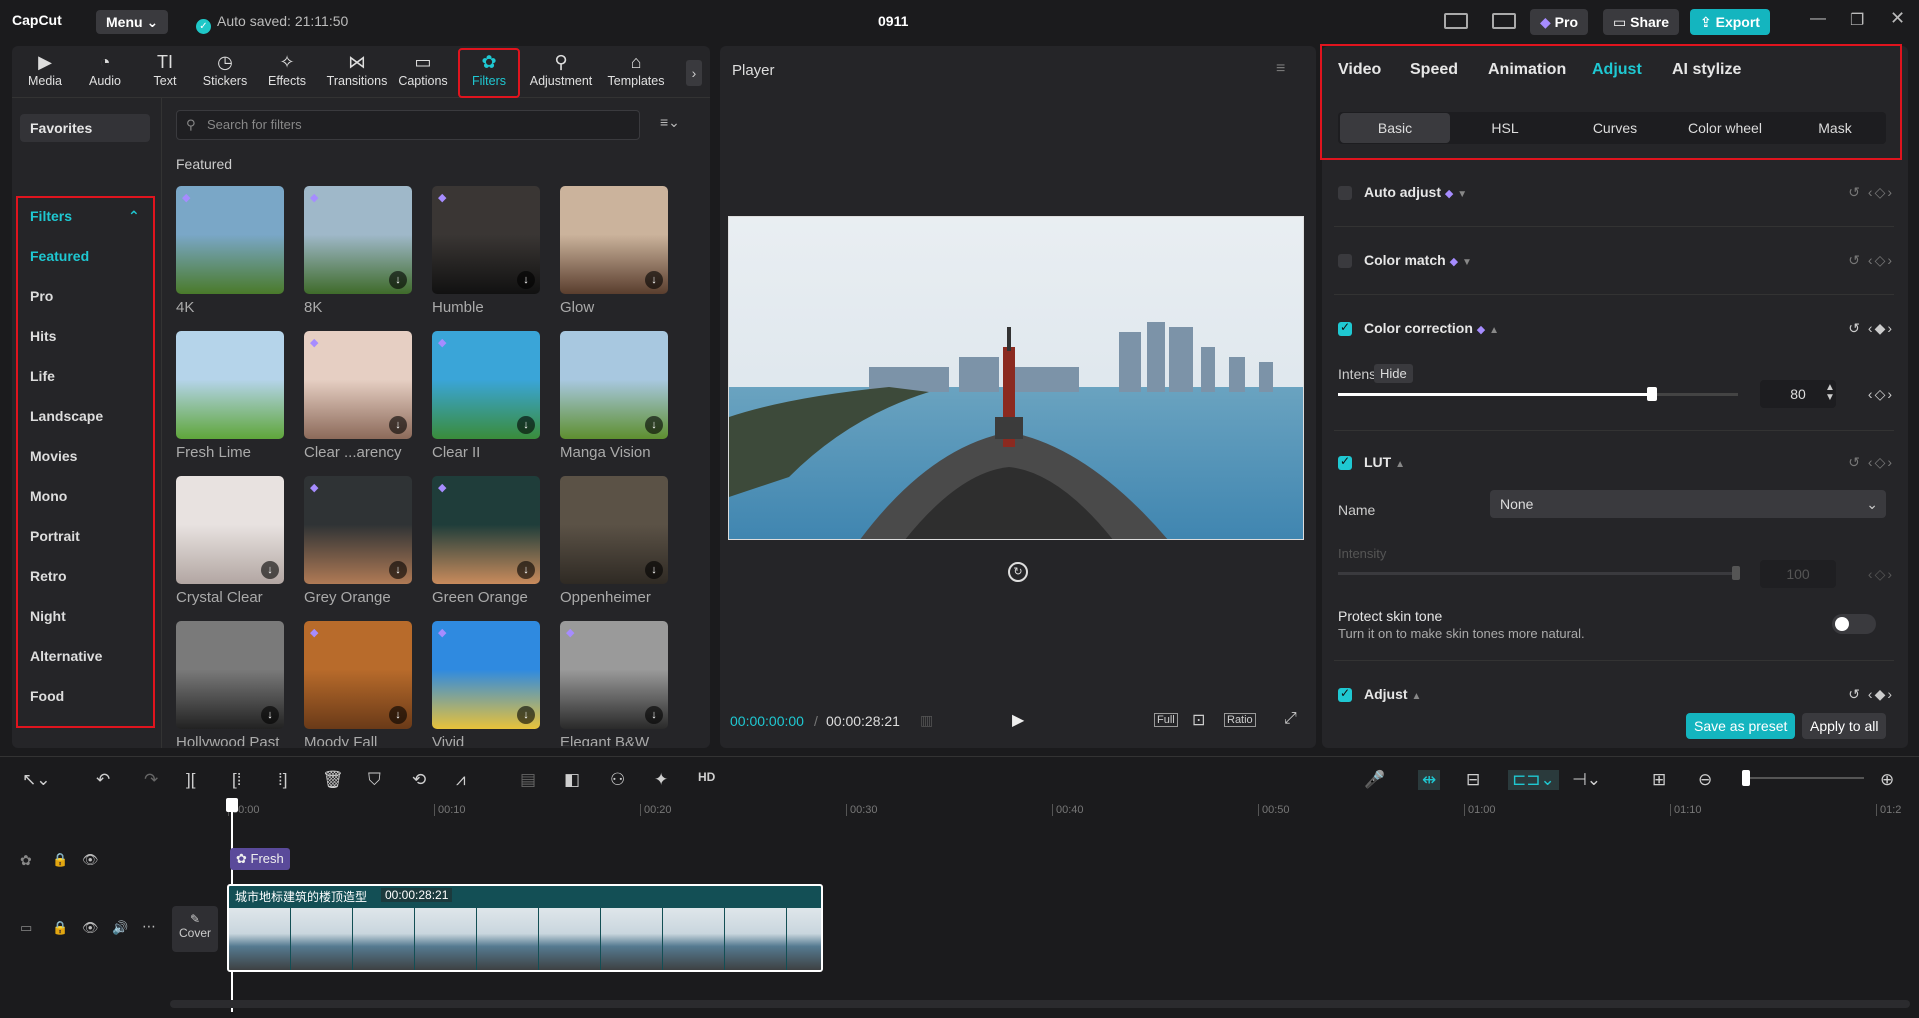  What do you see at coordinates (1345, 694) in the screenshot?
I see `adjust-checkbox` at bounding box center [1345, 694].